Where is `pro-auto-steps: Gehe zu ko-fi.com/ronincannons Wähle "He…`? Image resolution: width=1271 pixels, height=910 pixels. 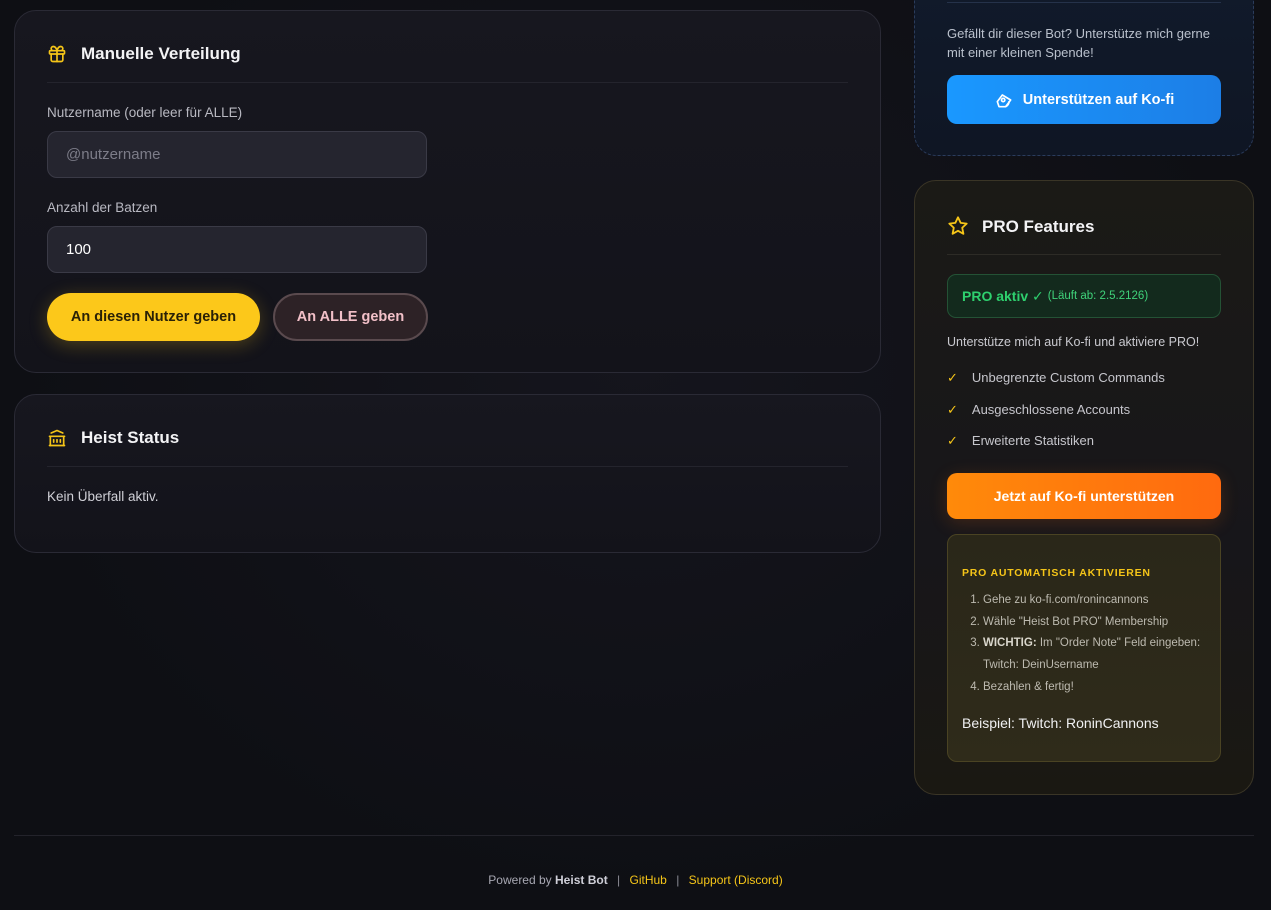 pro-auto-steps: Gehe zu ko-fi.com/ronincannons Wähle "He… is located at coordinates (1085, 644).